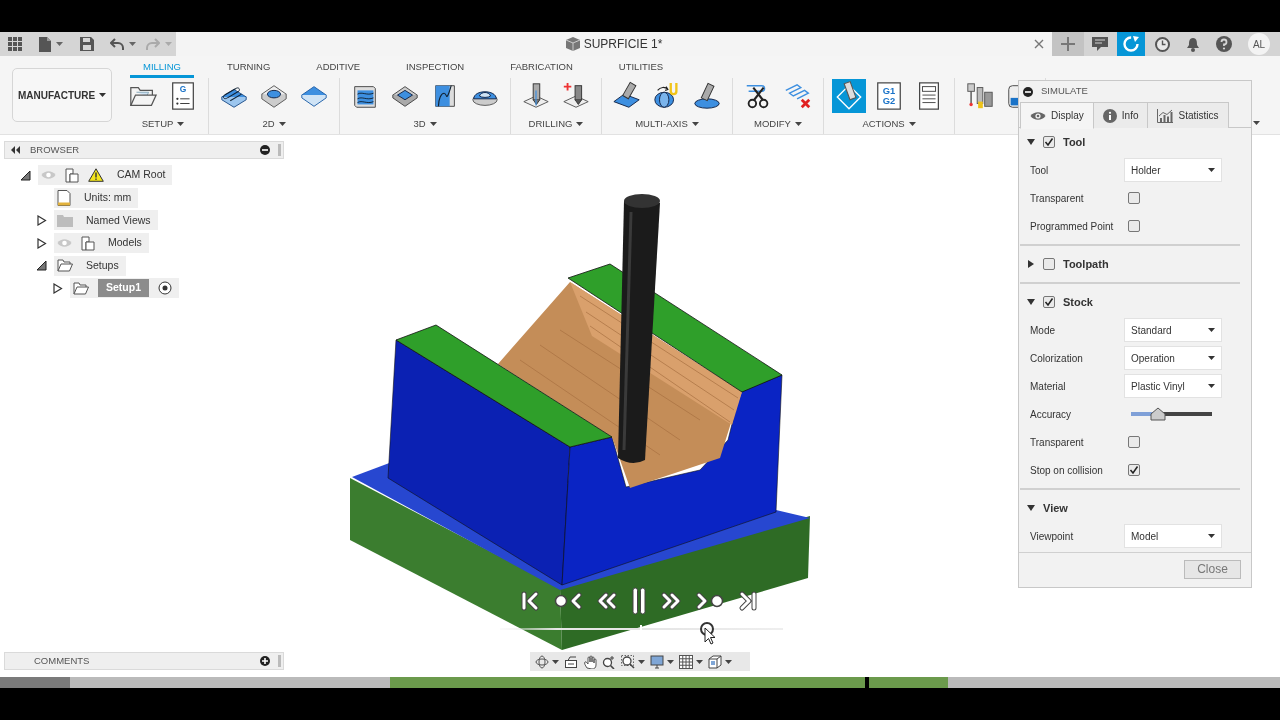  What do you see at coordinates (163, 124) in the screenshot?
I see `group-menu-button: SETUP` at bounding box center [163, 124].